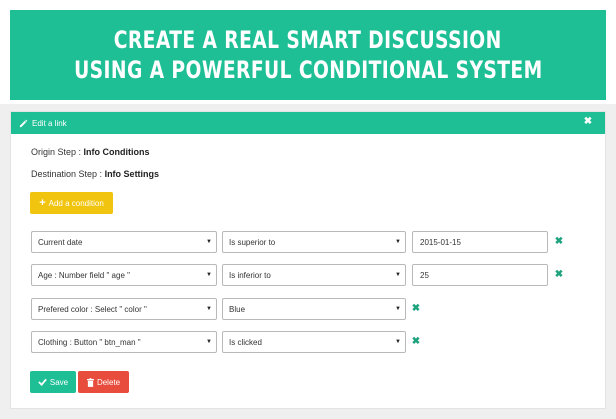 Image resolution: width=616 pixels, height=419 pixels. I want to click on condition-2-operator-select: Is inferior to ▼, so click(314, 275).